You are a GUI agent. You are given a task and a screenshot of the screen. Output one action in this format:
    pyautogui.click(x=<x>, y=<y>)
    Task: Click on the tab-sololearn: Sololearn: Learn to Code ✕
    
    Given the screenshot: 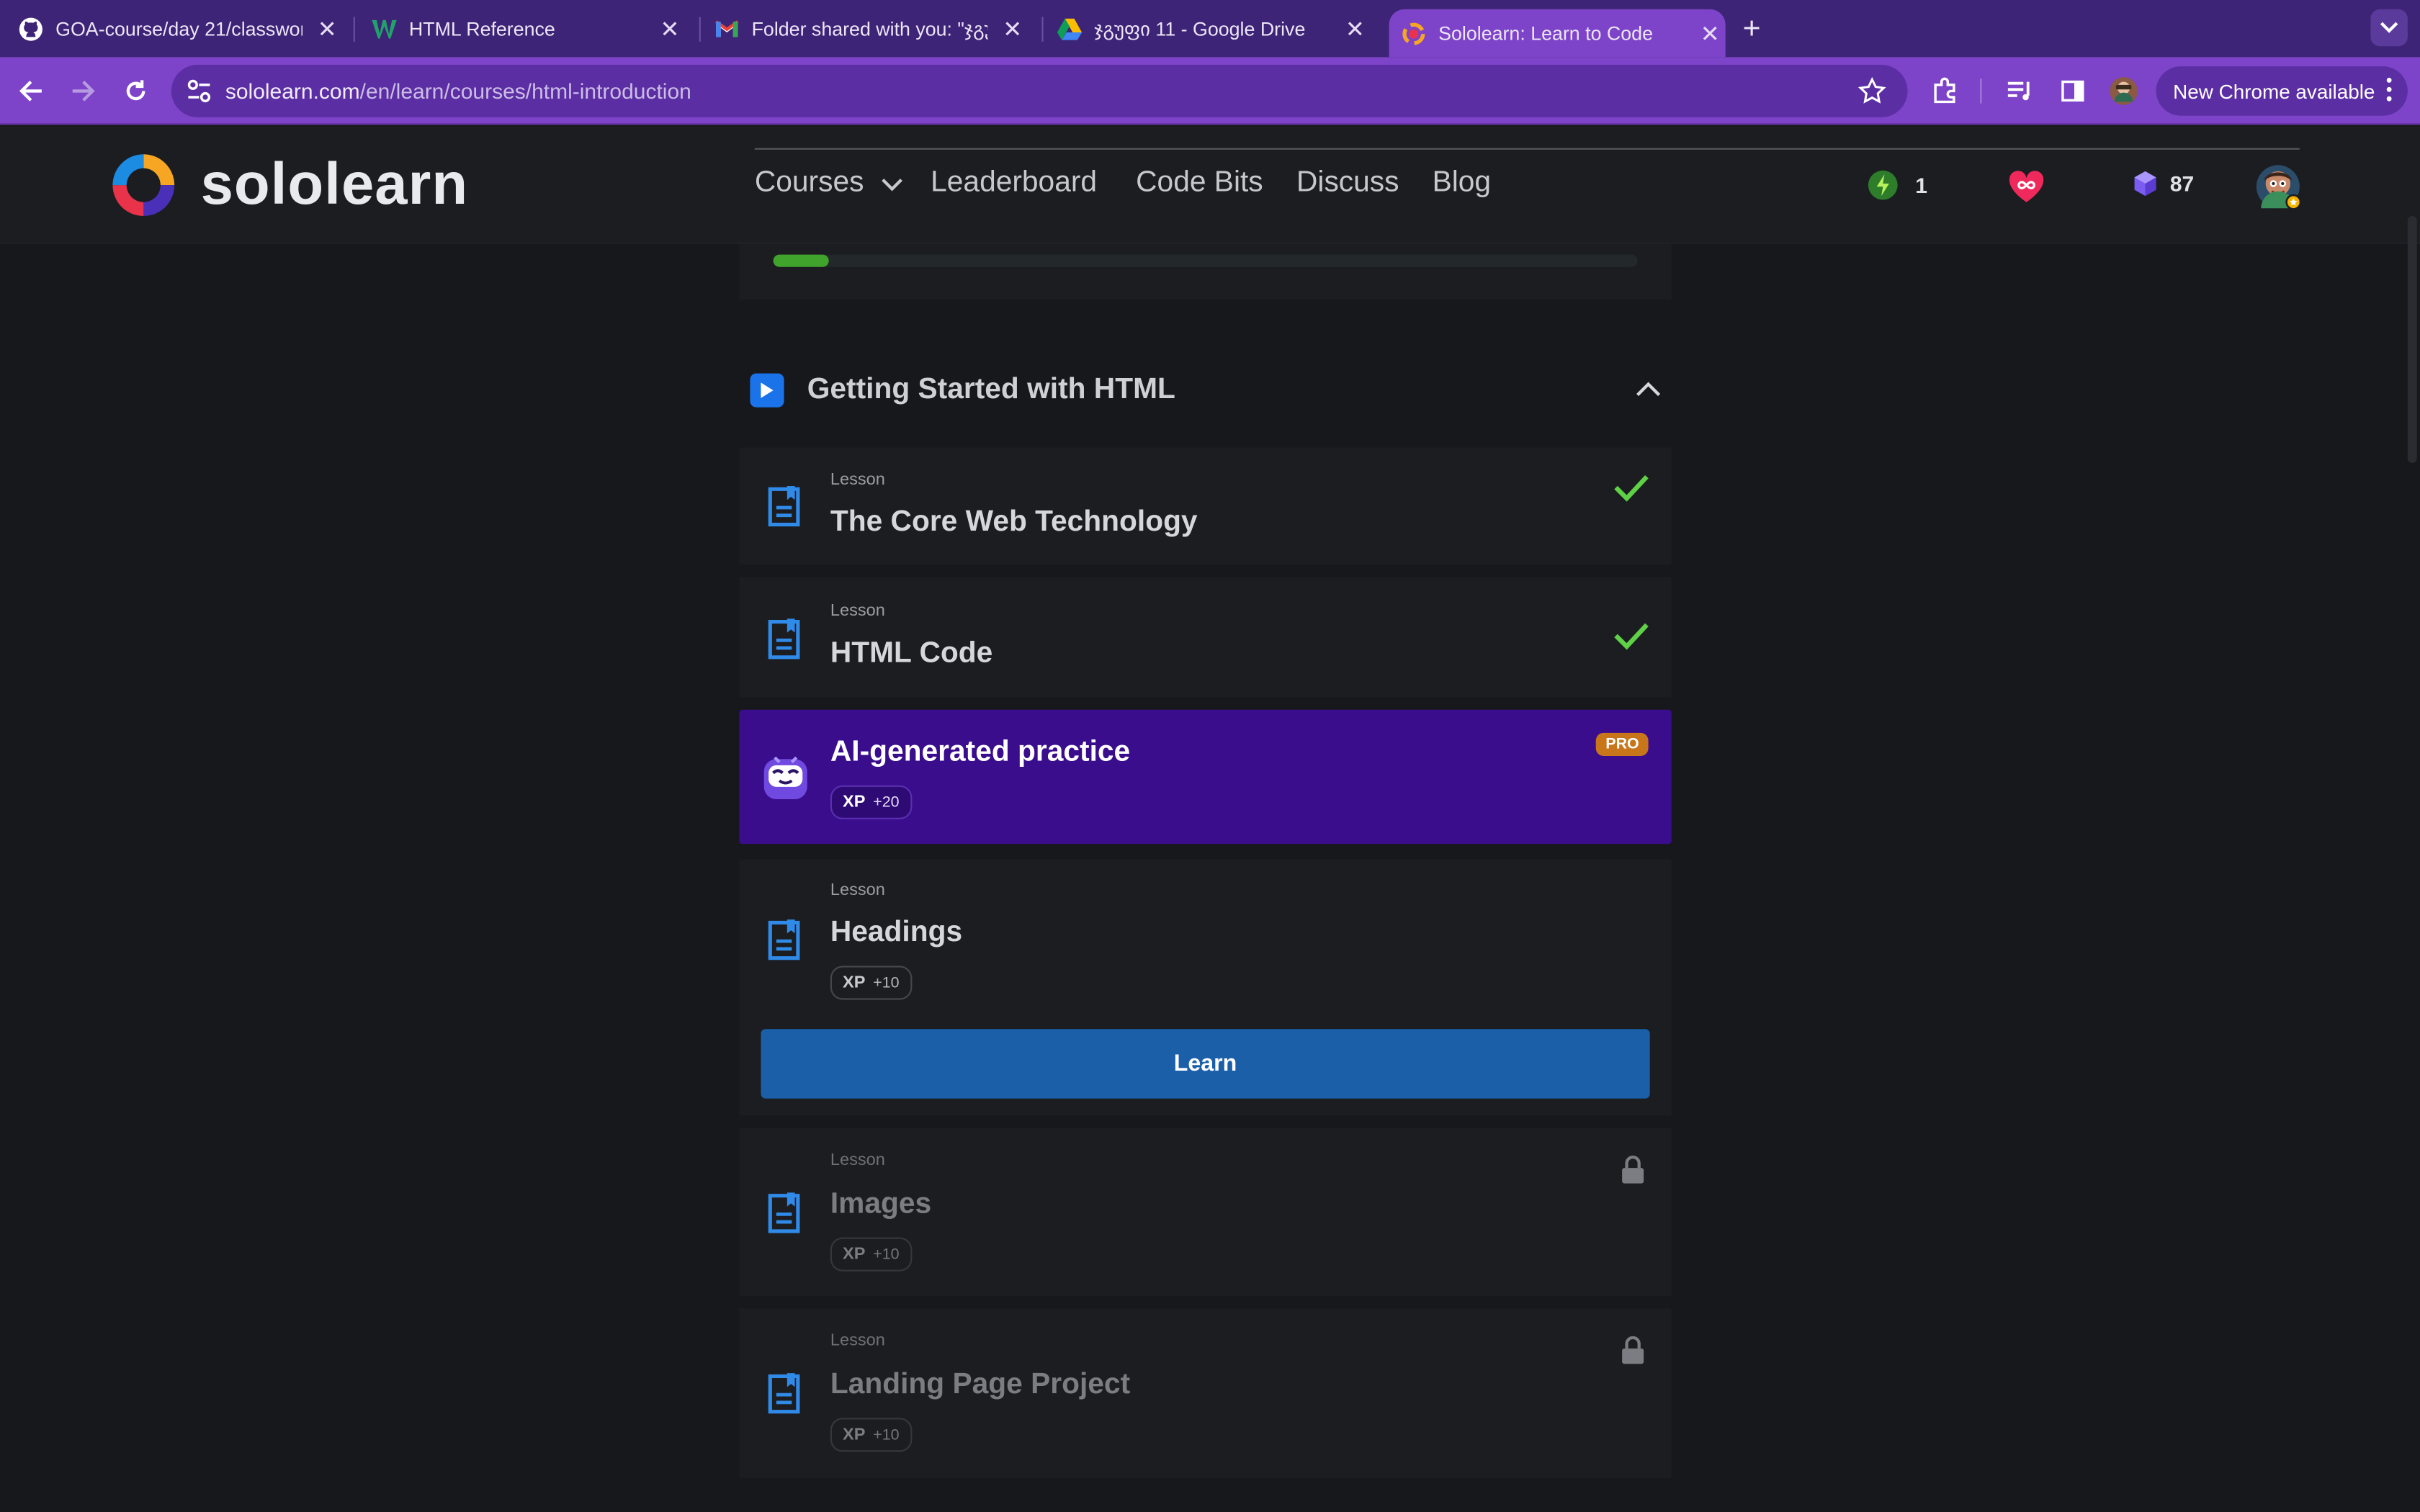 What is the action you would take?
    pyautogui.click(x=1557, y=33)
    